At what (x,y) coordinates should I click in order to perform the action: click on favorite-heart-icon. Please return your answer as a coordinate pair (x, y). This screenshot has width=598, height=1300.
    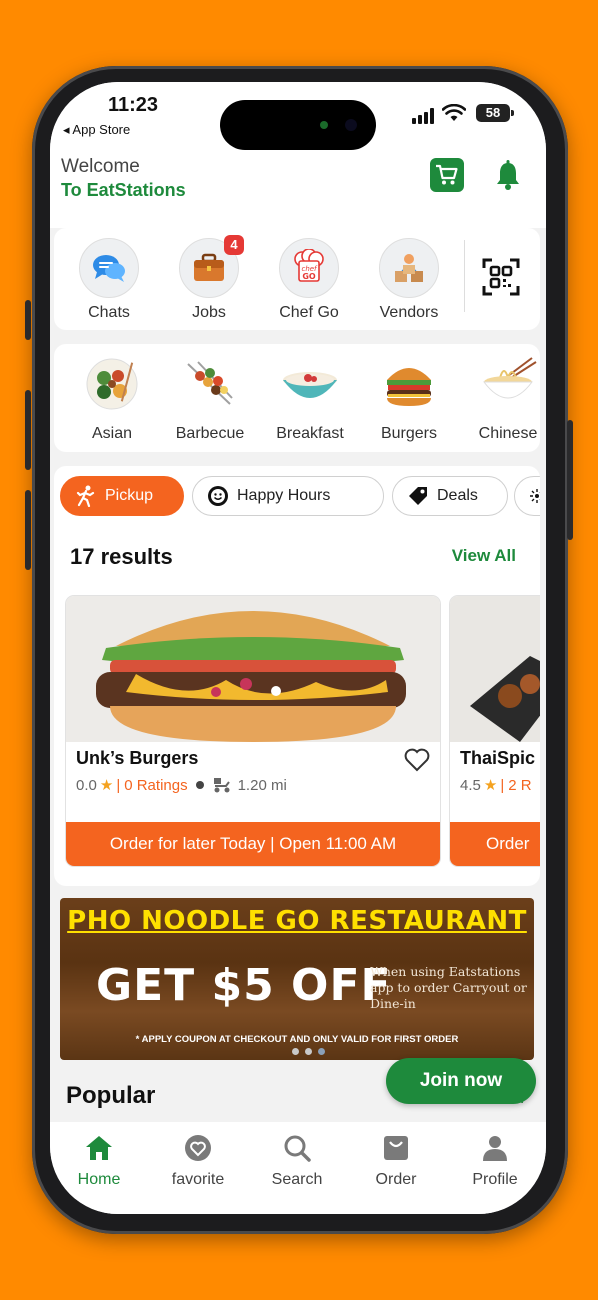
    Looking at the image, I should click on (417, 760).